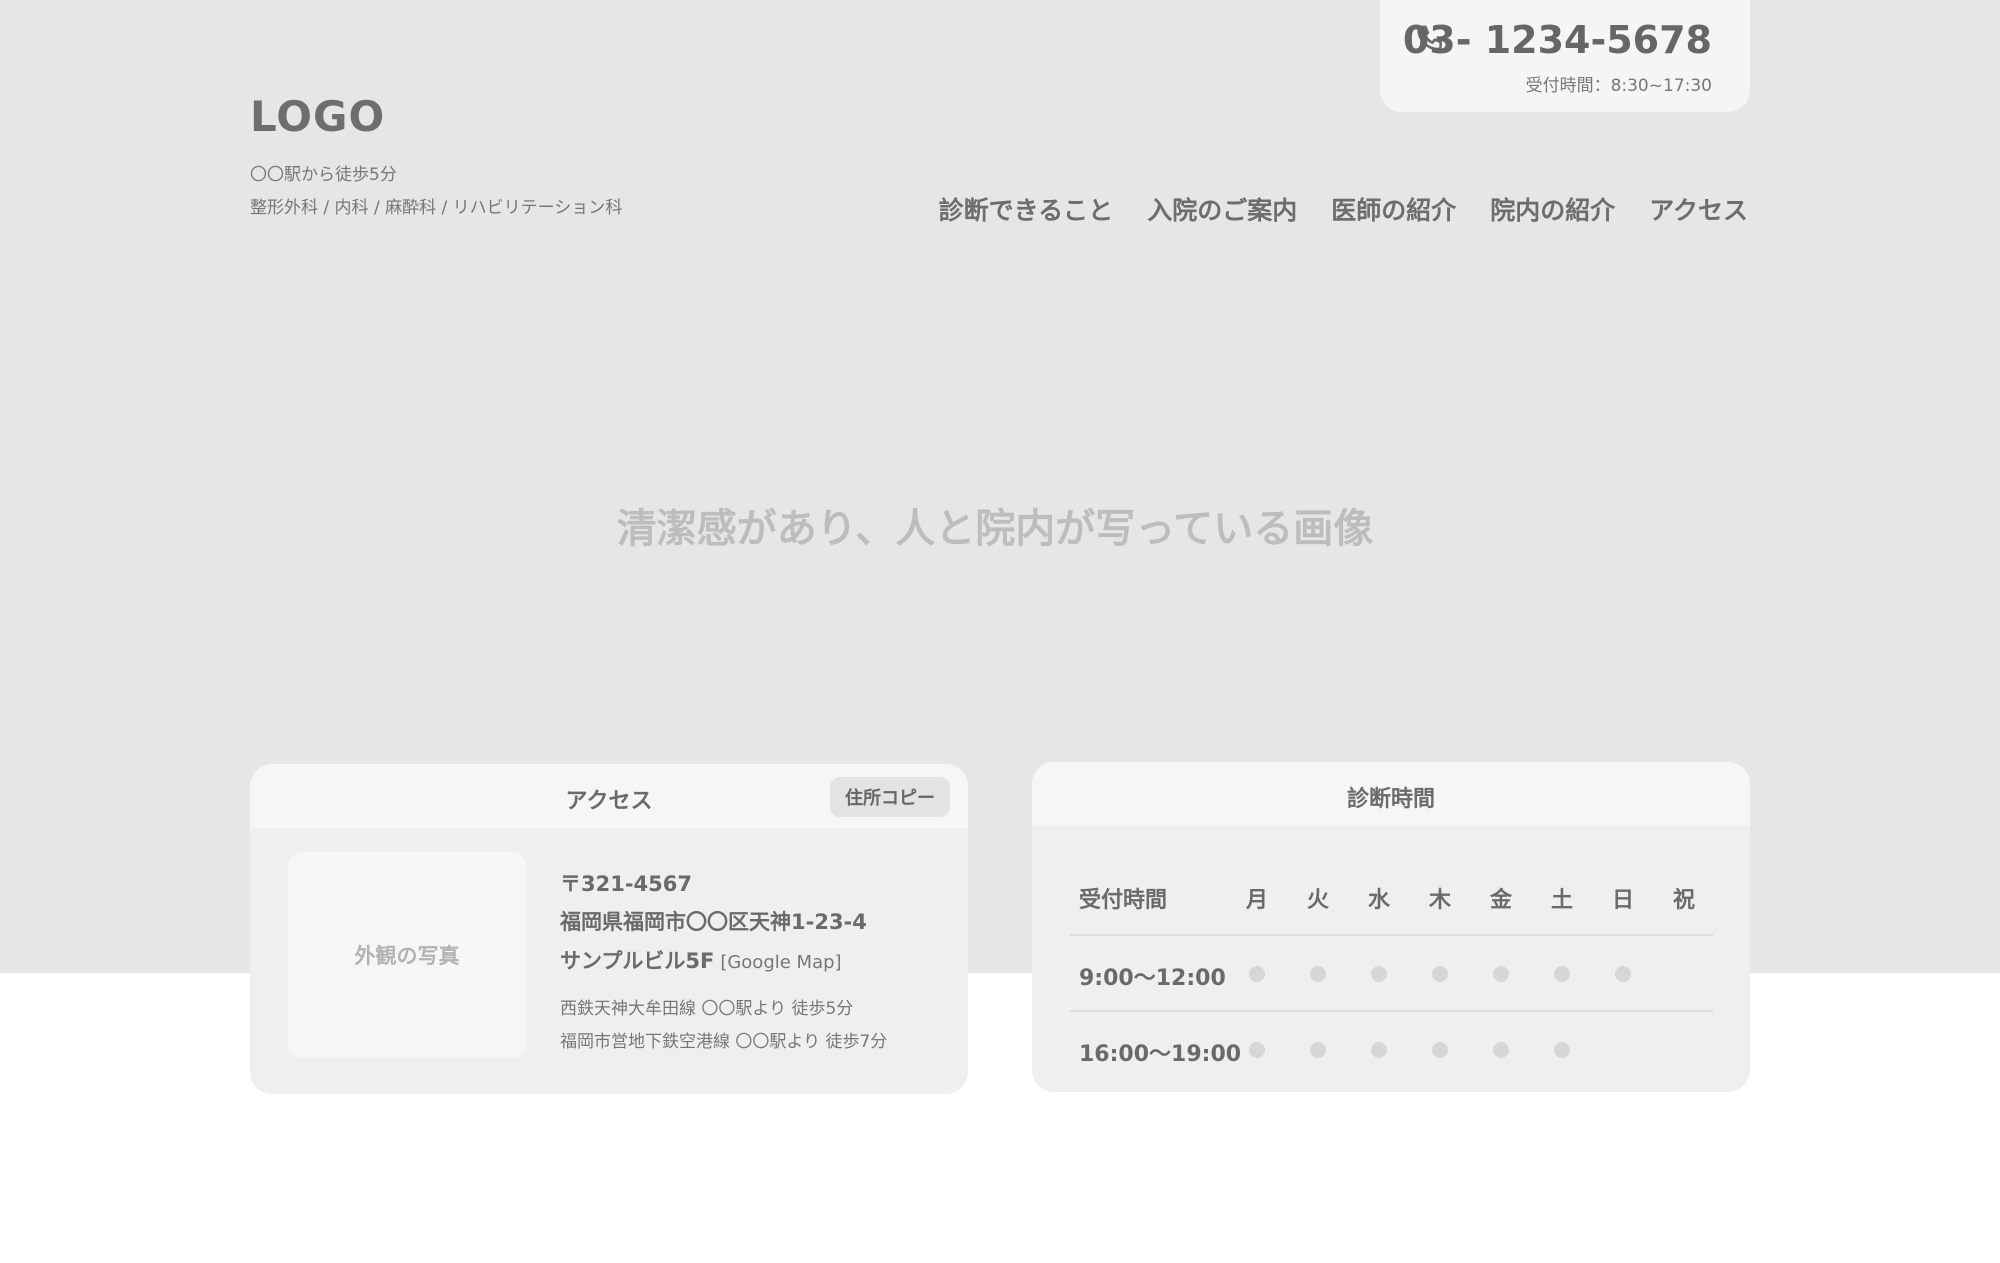 The image size is (2000, 1263). I want to click on day-mon: 月, so click(1256, 900).